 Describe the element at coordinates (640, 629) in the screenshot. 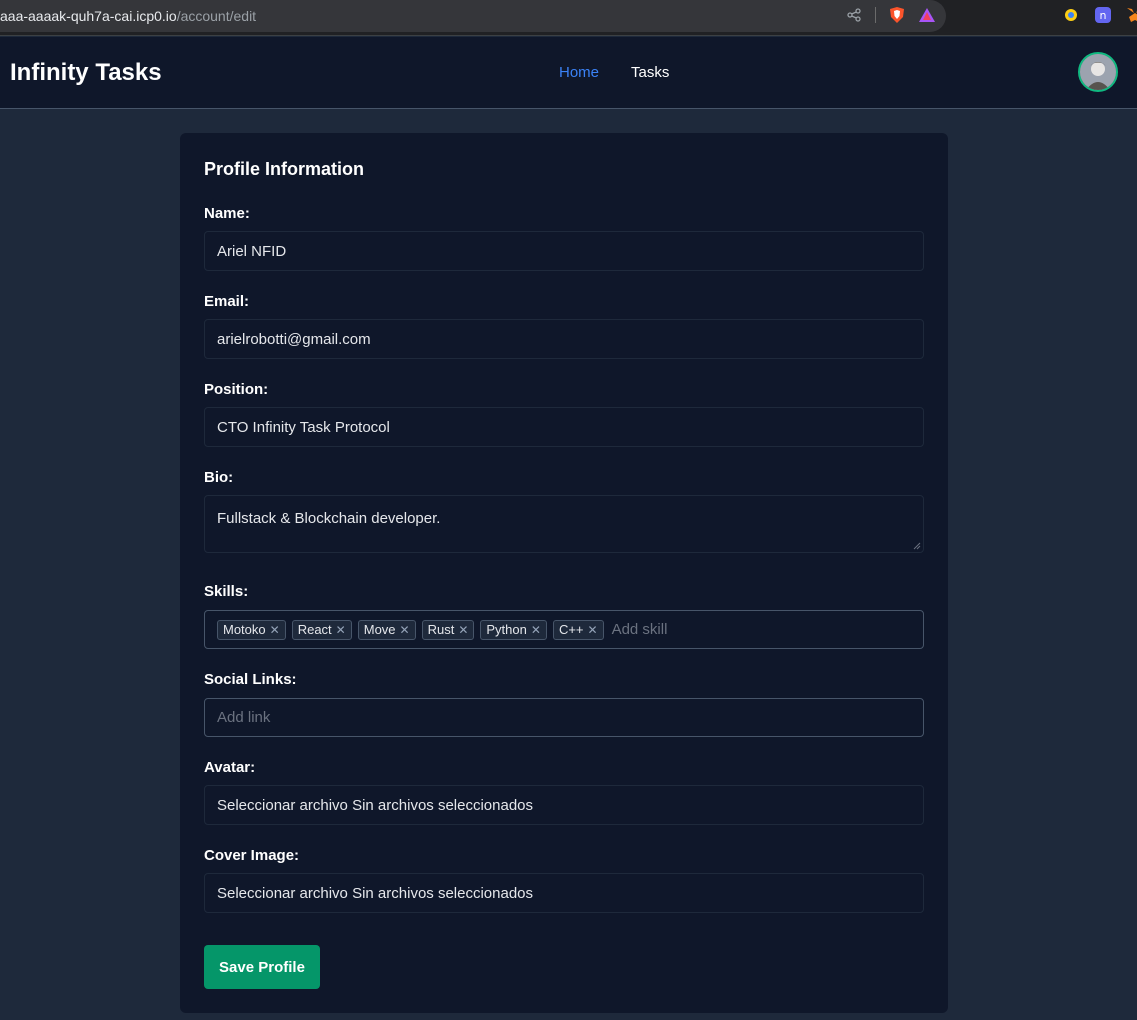

I see `add-skill-placeholder: Add skill` at that location.